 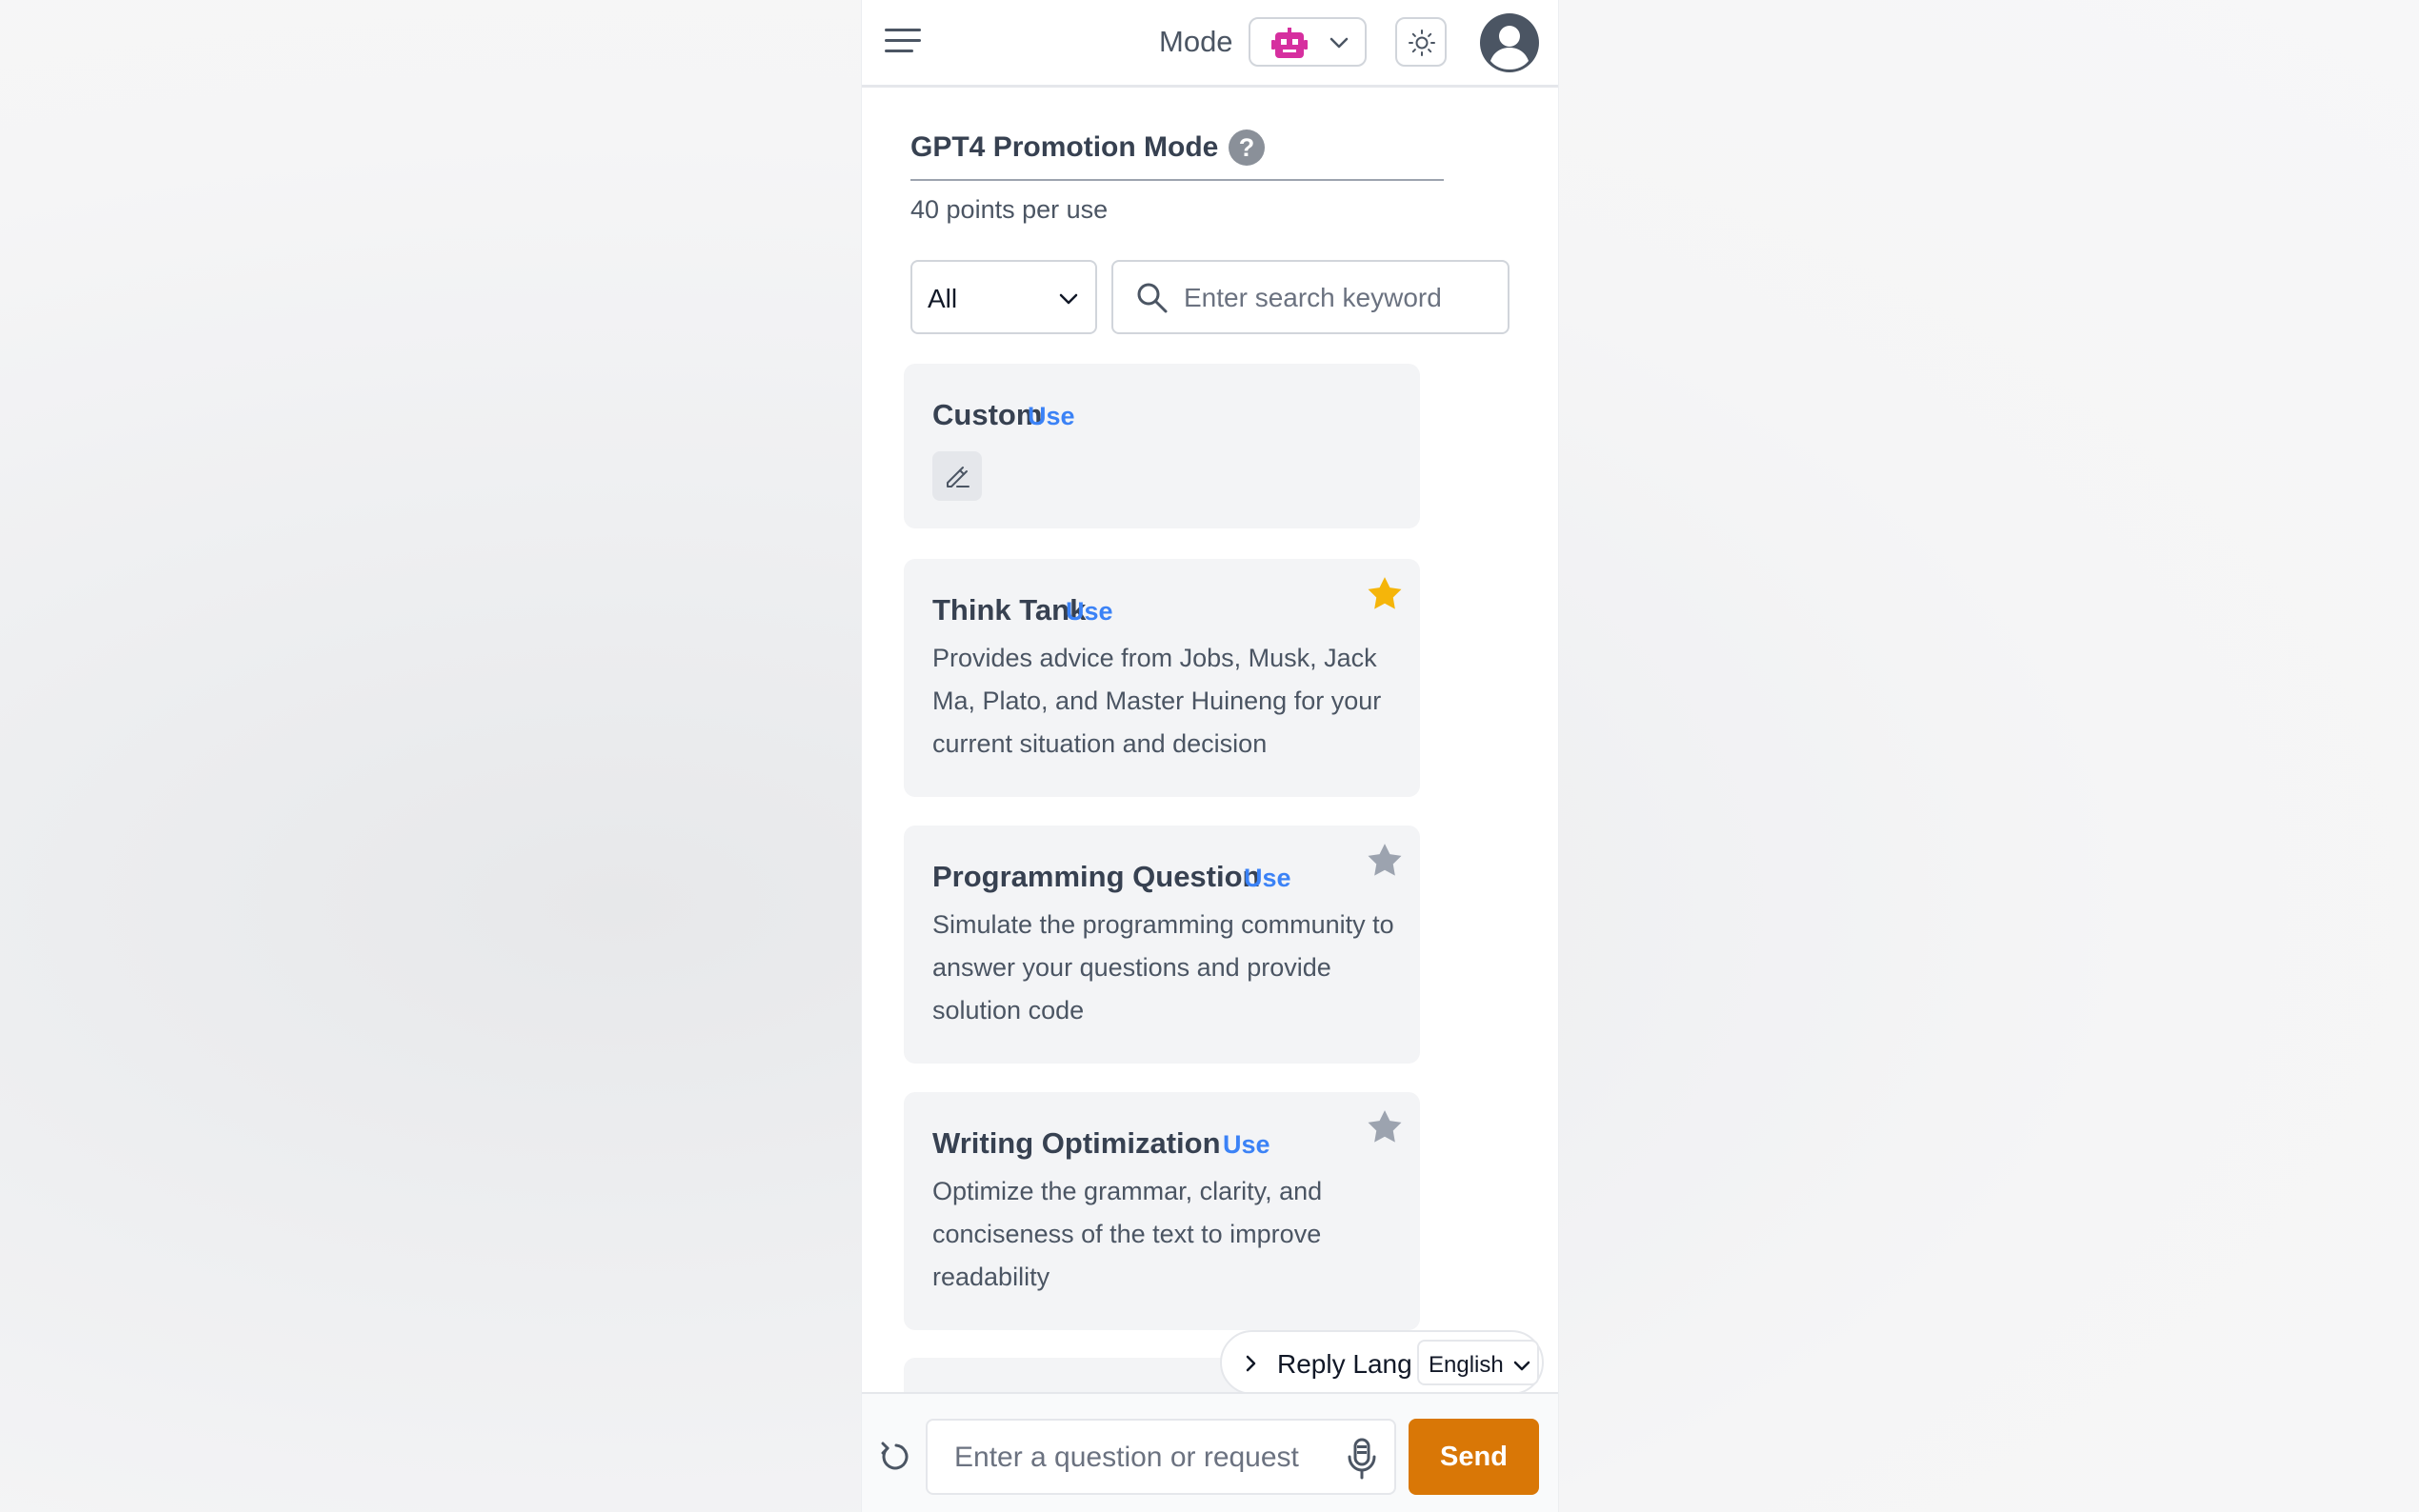 What do you see at coordinates (904, 42) in the screenshot?
I see `menu-icon` at bounding box center [904, 42].